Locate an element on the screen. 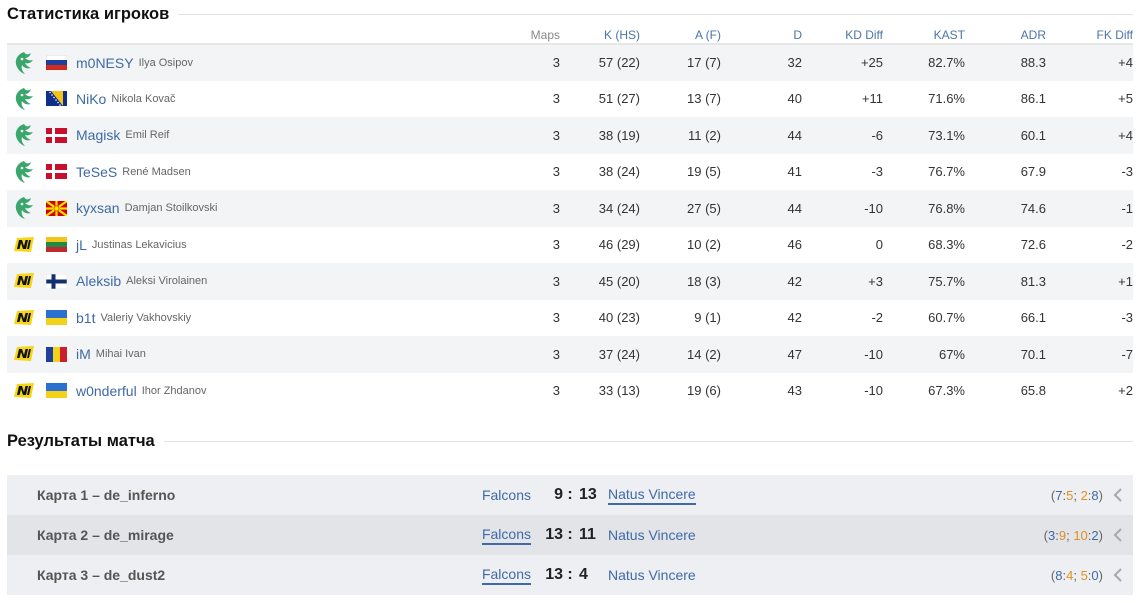 The width and height of the screenshot is (1139, 603). half2-team2: 0 is located at coordinates (1095, 575).